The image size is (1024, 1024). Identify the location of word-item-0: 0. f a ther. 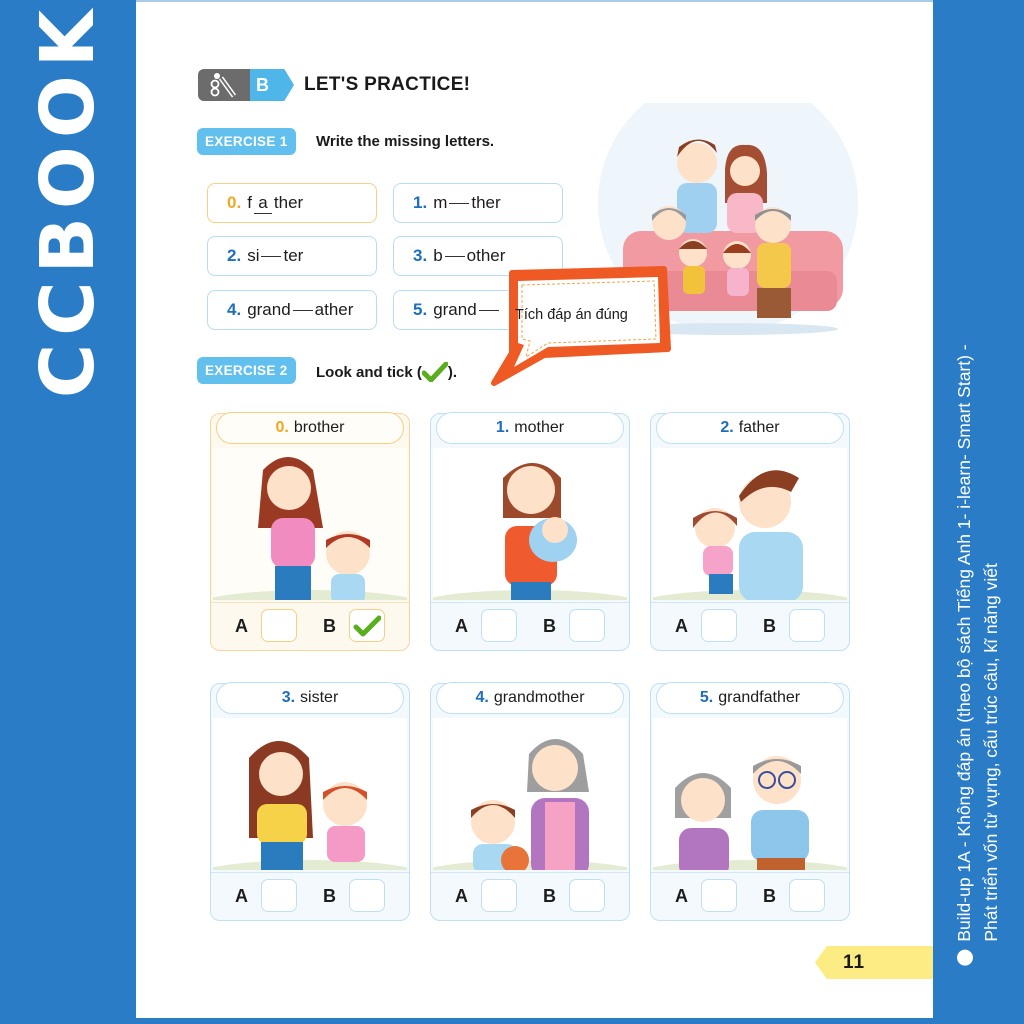
(292, 203).